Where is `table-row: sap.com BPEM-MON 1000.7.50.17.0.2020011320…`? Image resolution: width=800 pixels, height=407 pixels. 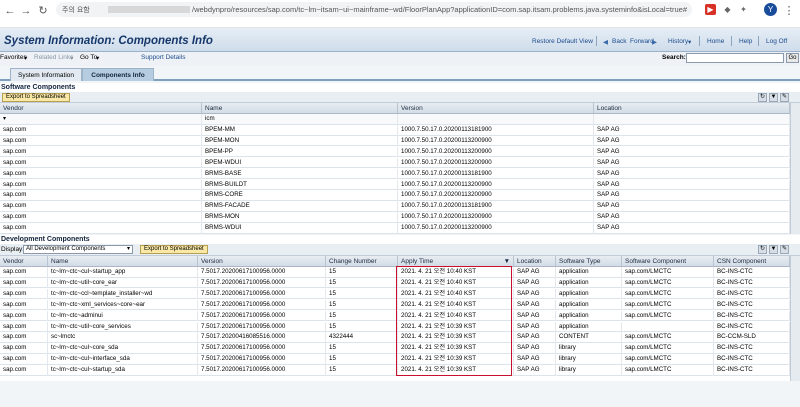
table-row: sap.com BPEM-MON 1000.7.50.17.0.2020011320… is located at coordinates (395, 141).